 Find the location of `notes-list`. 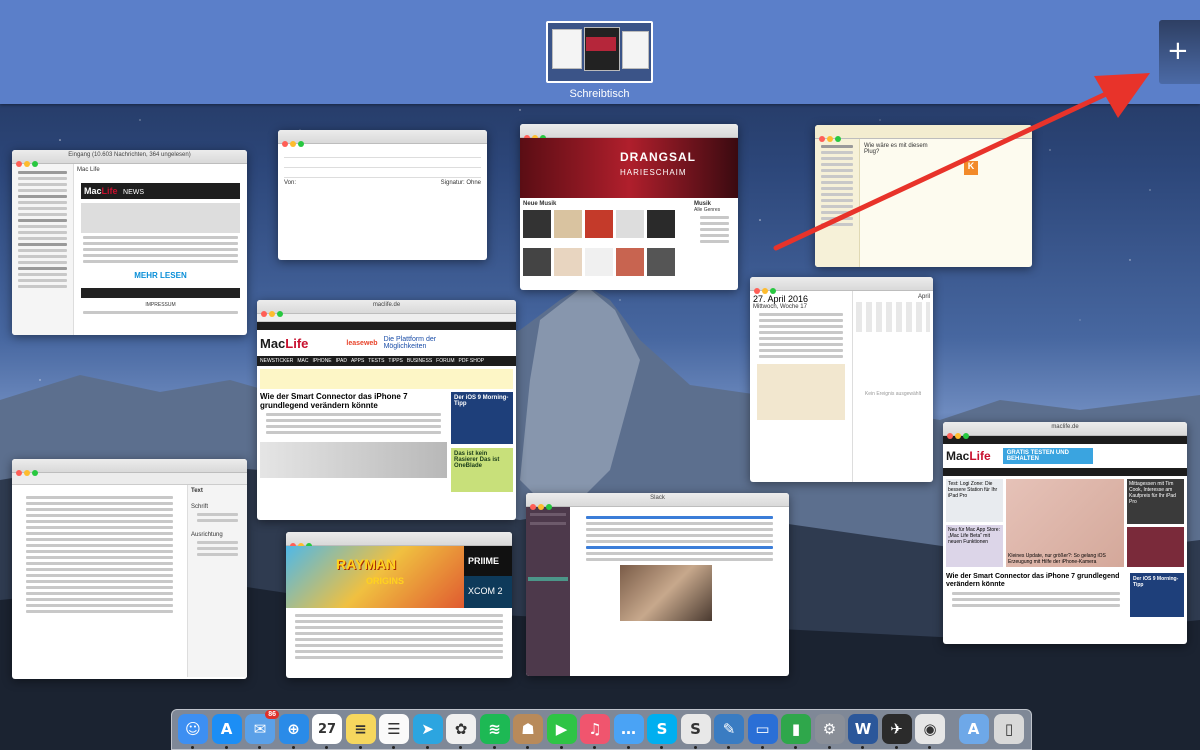

notes-list is located at coordinates (837, 203).